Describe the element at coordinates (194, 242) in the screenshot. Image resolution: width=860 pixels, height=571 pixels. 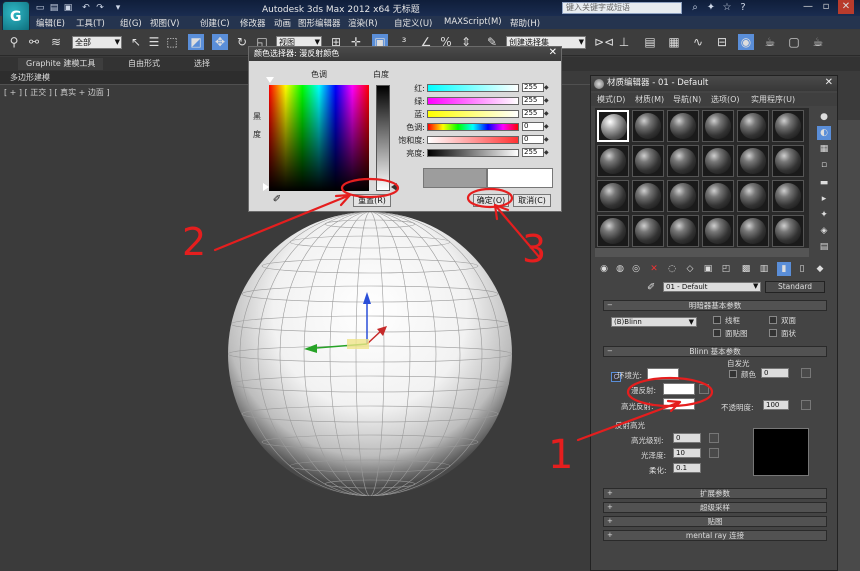
I see `annotation-label-2: 2` at that location.